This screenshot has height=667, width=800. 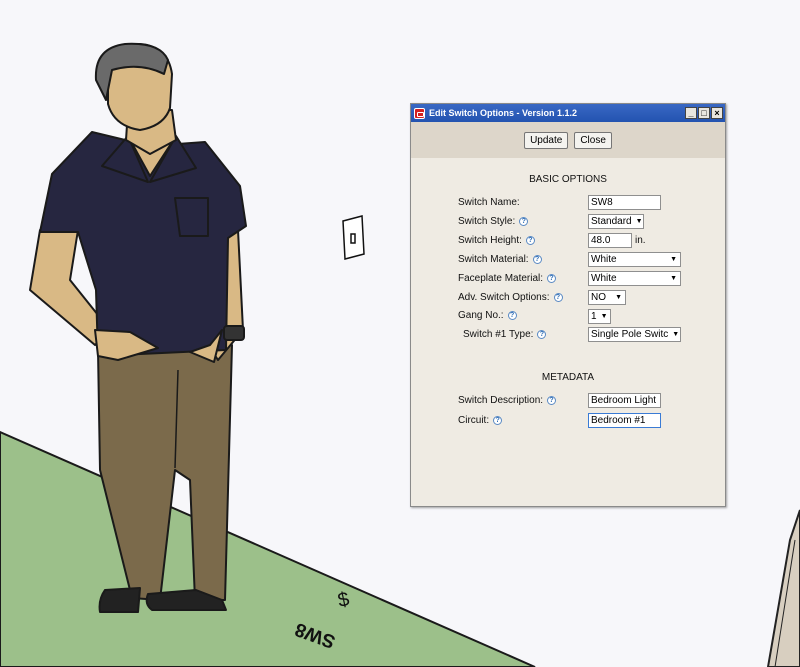 I want to click on dialog-title: Edit Switch Options - Version 1.1.2, so click(x=503, y=113).